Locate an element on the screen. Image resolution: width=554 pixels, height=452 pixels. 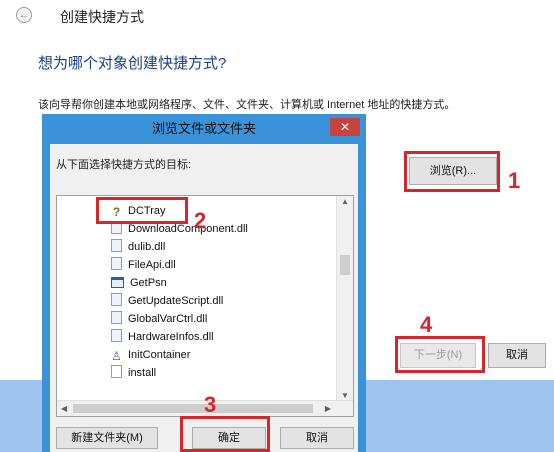
tree-item-install: install is located at coordinates (133, 373).